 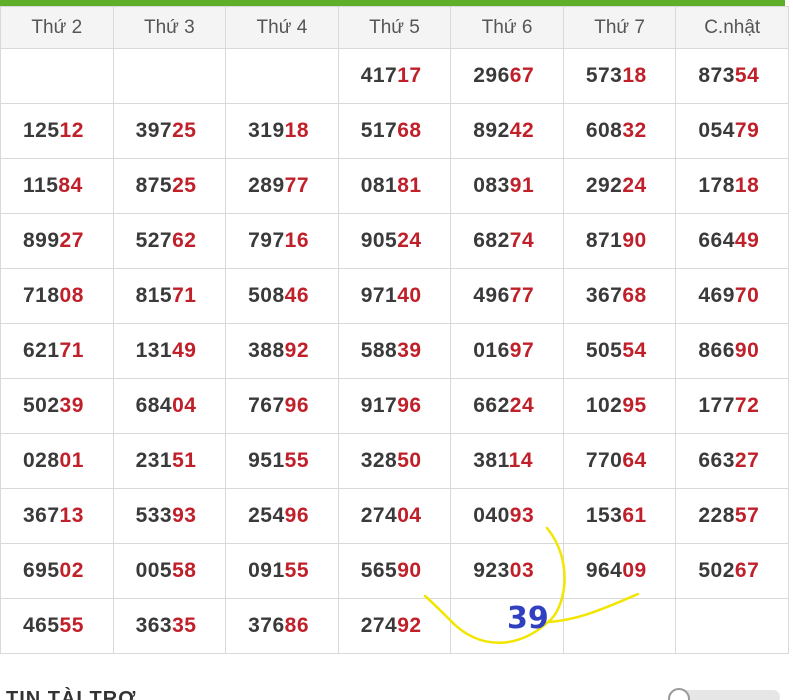 What do you see at coordinates (491, 570) in the screenshot?
I see `number-lead-digits: 923` at bounding box center [491, 570].